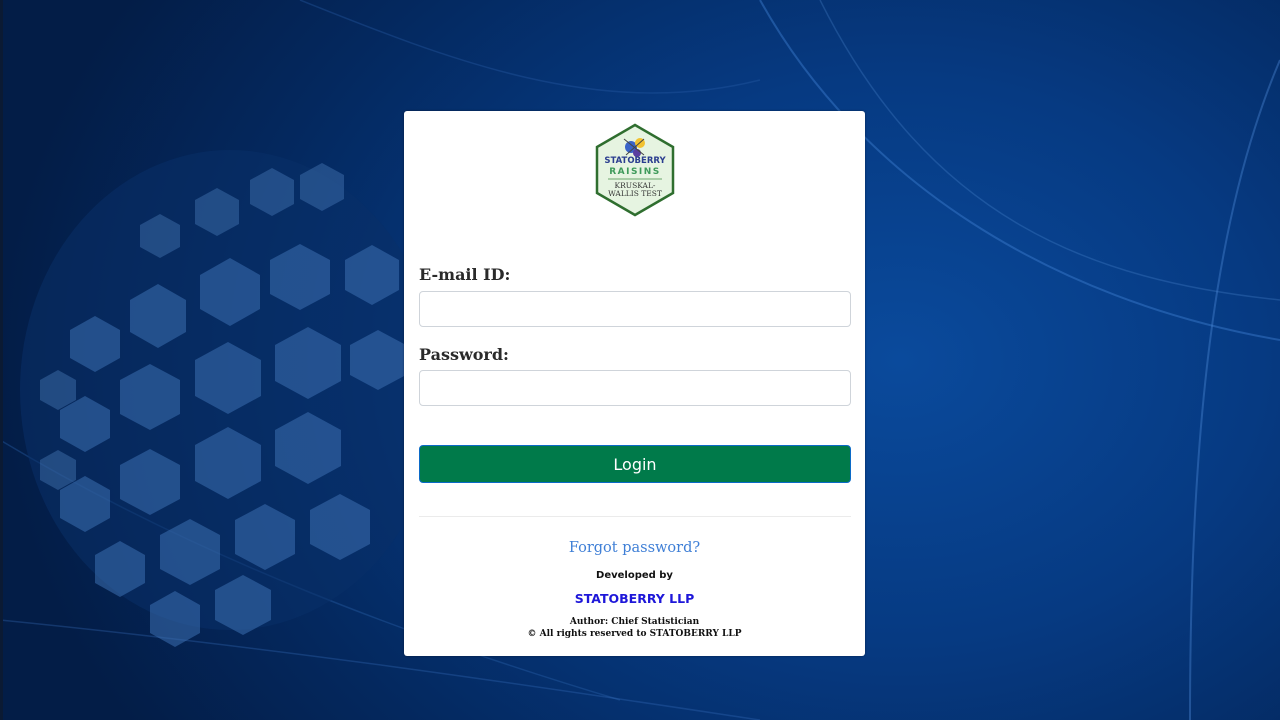  Describe the element at coordinates (1, 360) in the screenshot. I see `left-edge-strip` at that location.